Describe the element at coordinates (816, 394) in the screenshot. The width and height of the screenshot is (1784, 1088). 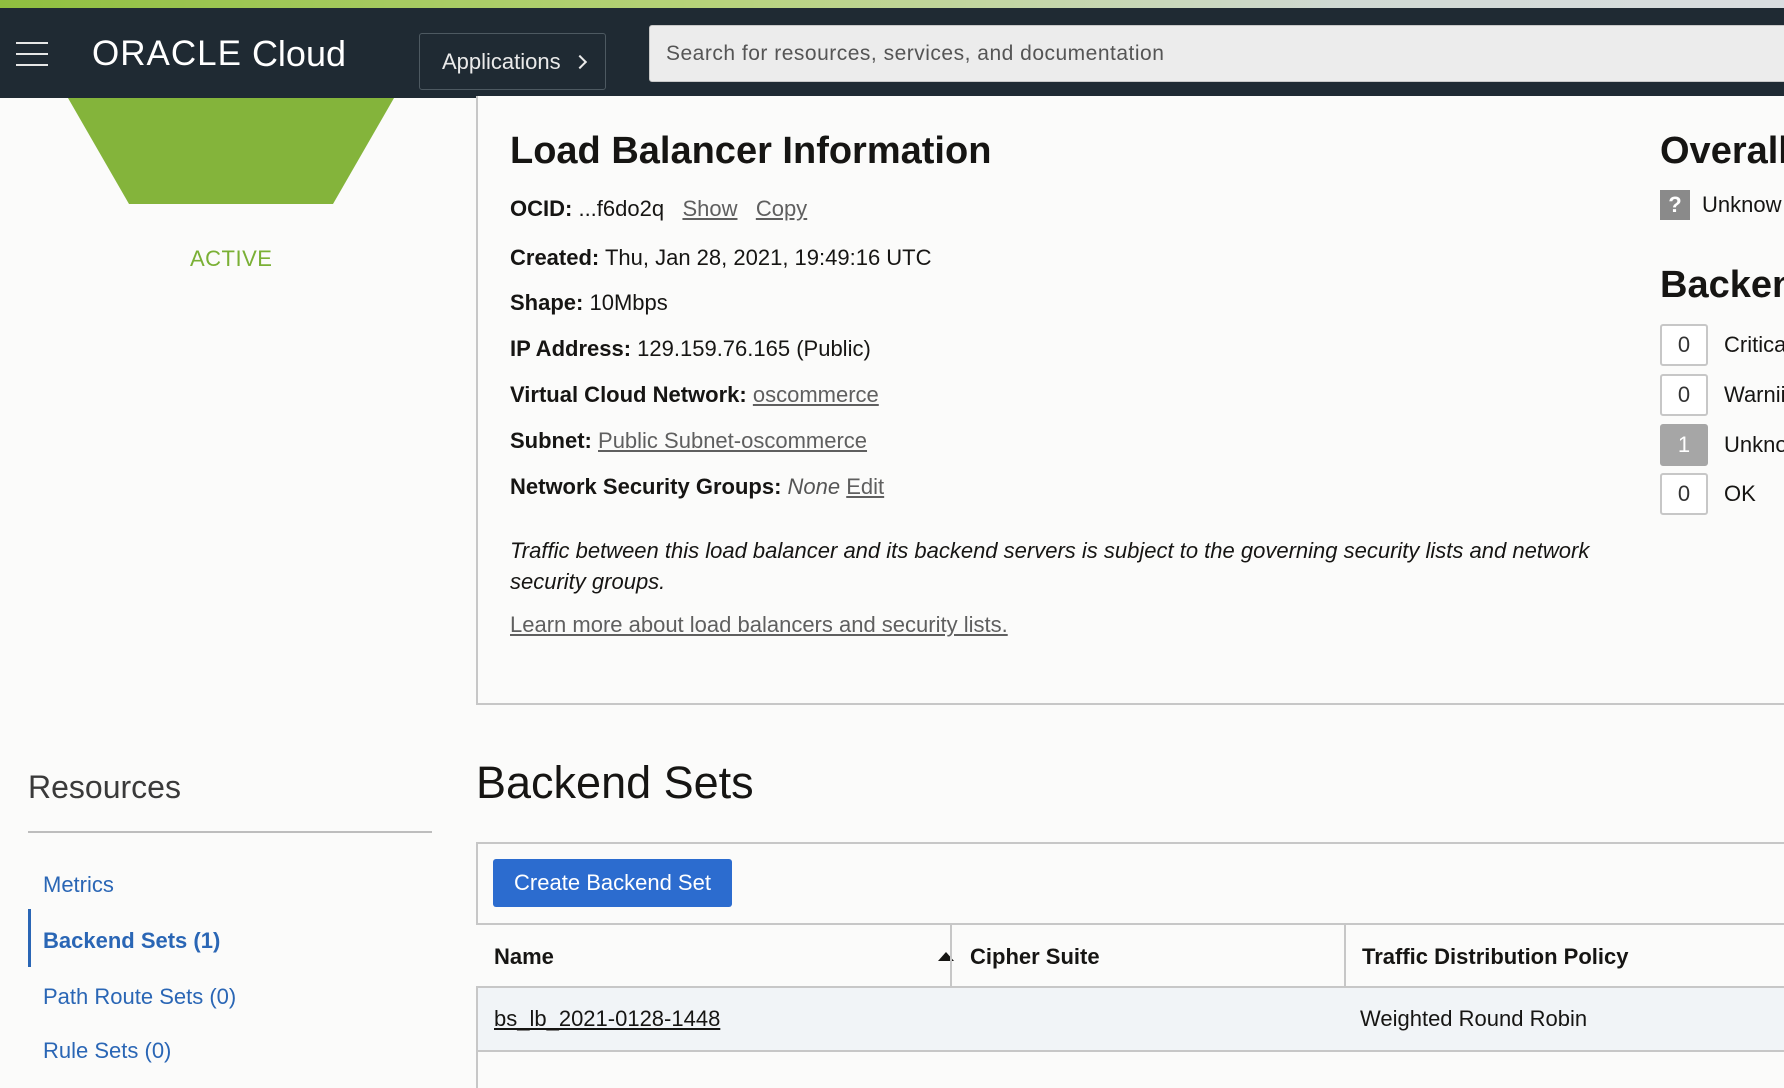
I see `vcn-link: oscommerce` at that location.